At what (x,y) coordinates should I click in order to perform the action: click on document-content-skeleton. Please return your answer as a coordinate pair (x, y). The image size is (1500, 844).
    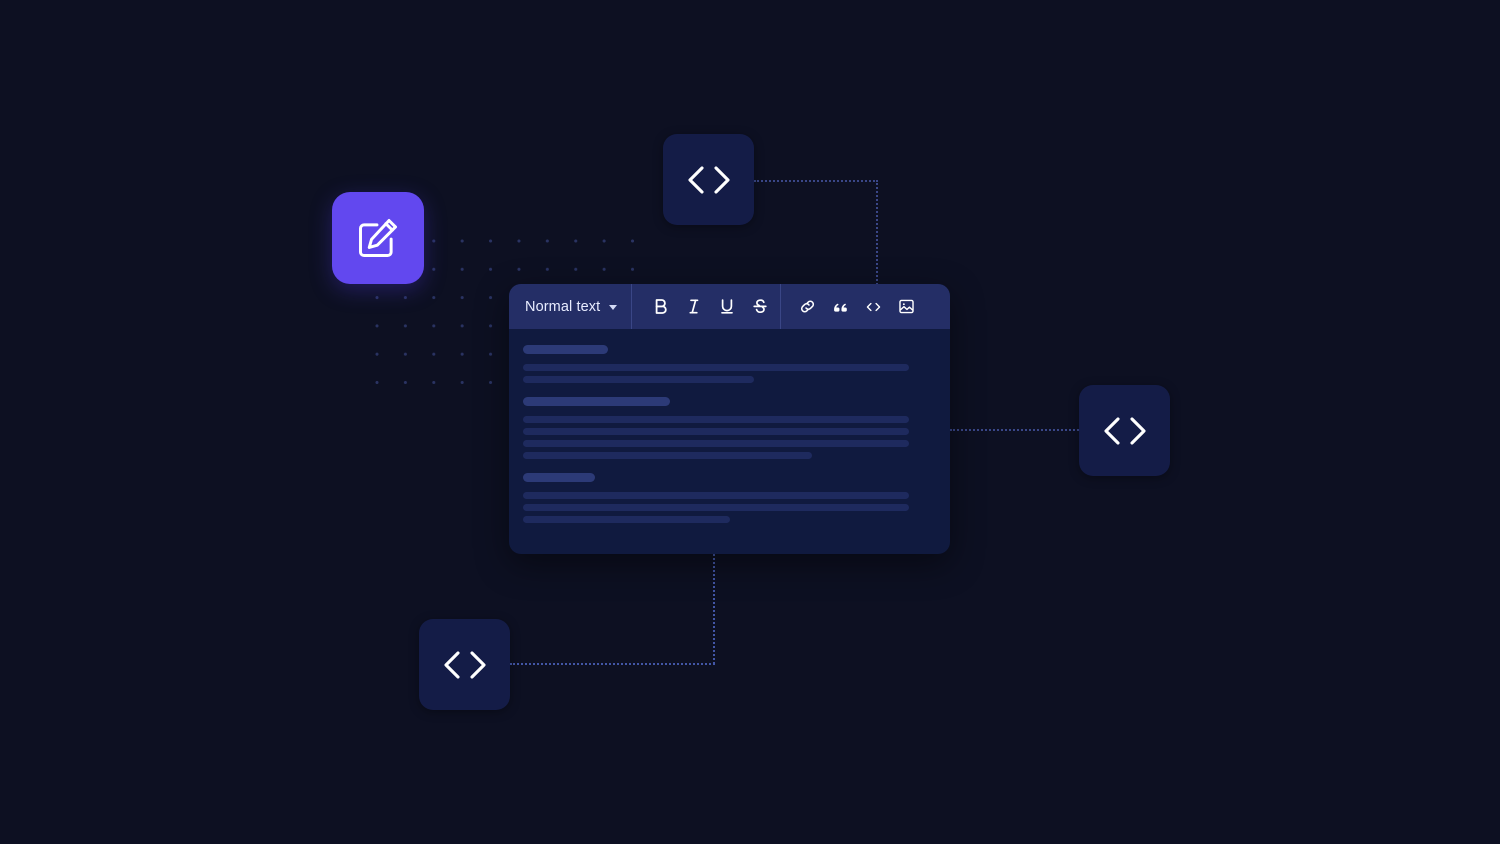
    Looking at the image, I should click on (729, 441).